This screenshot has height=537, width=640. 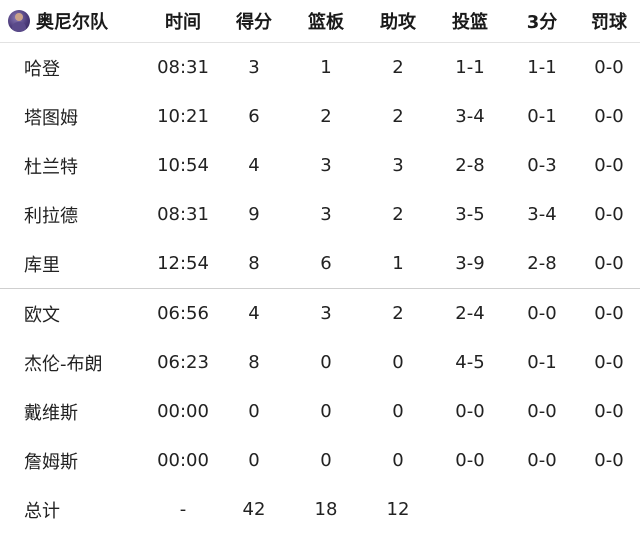 What do you see at coordinates (74, 264) in the screenshot?
I see `player-name: 库里` at bounding box center [74, 264].